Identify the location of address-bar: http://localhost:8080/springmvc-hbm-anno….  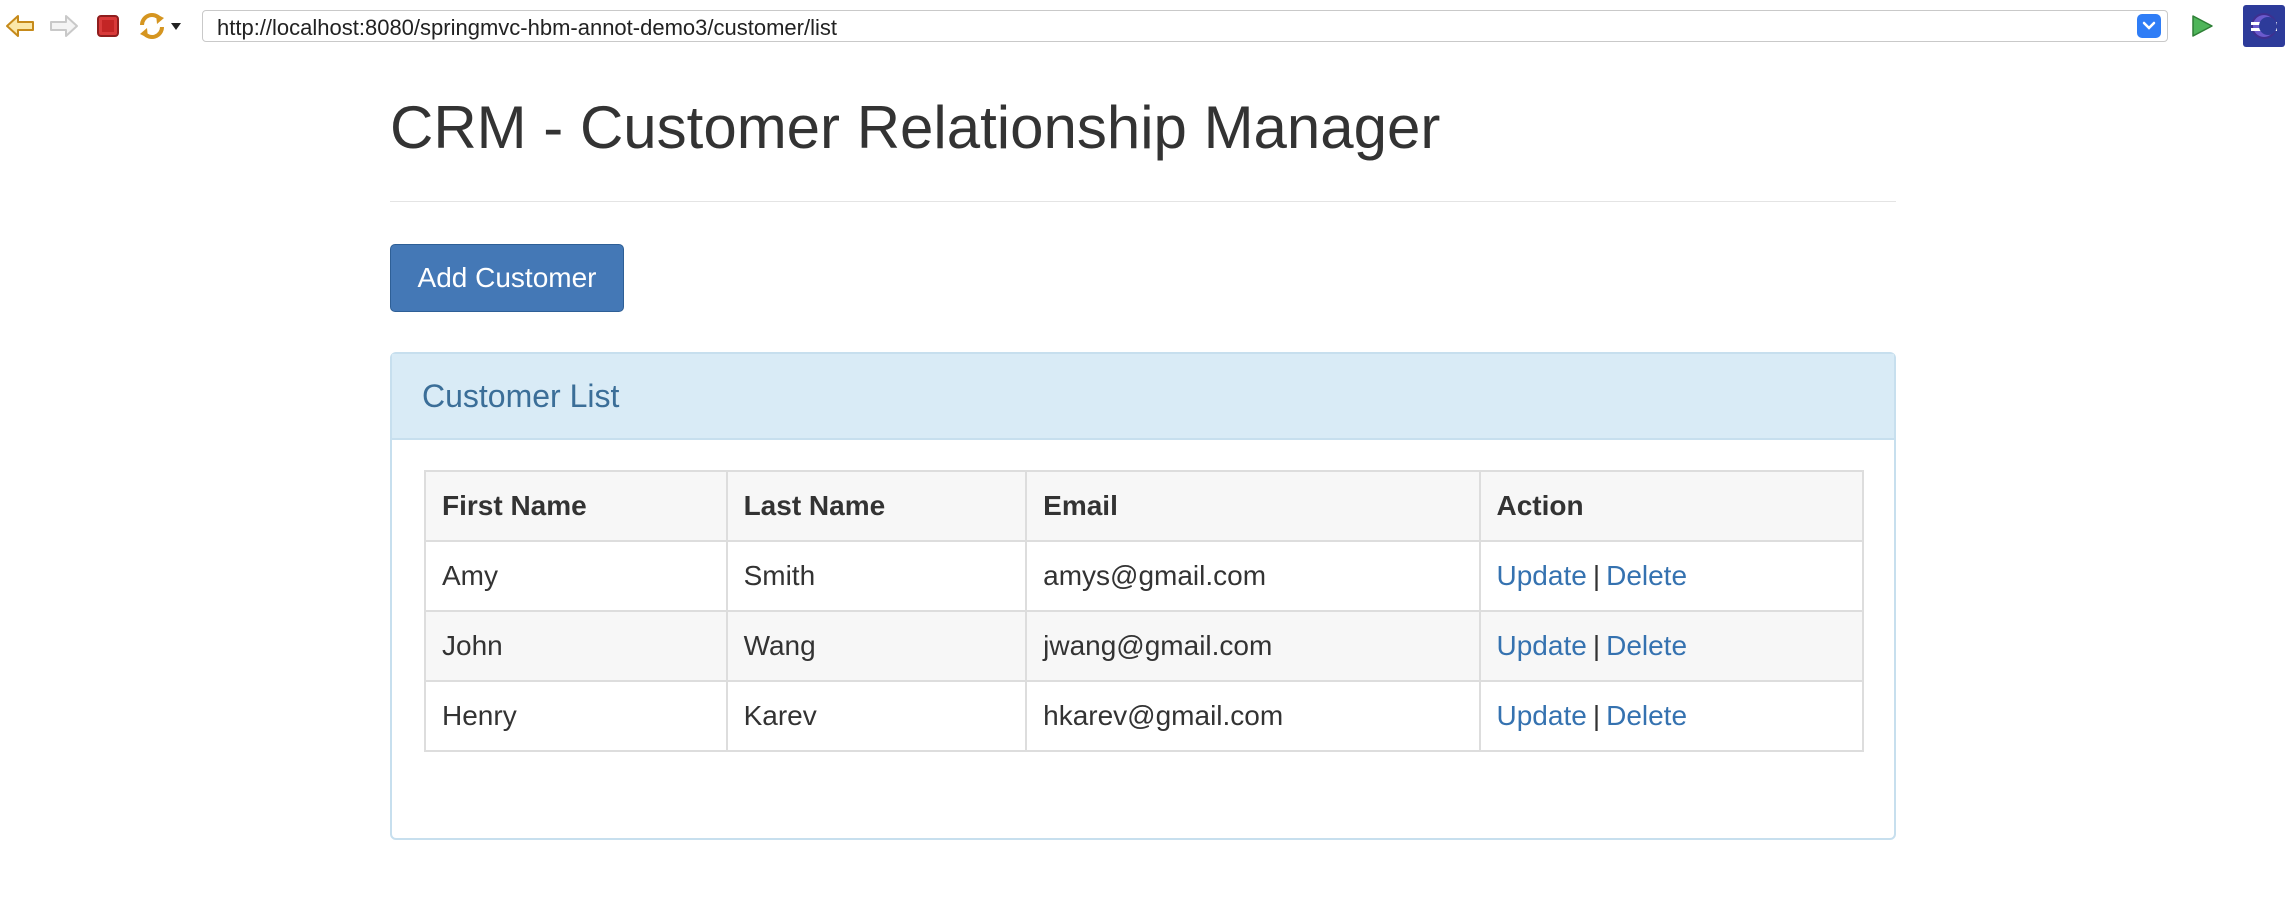
(1185, 26).